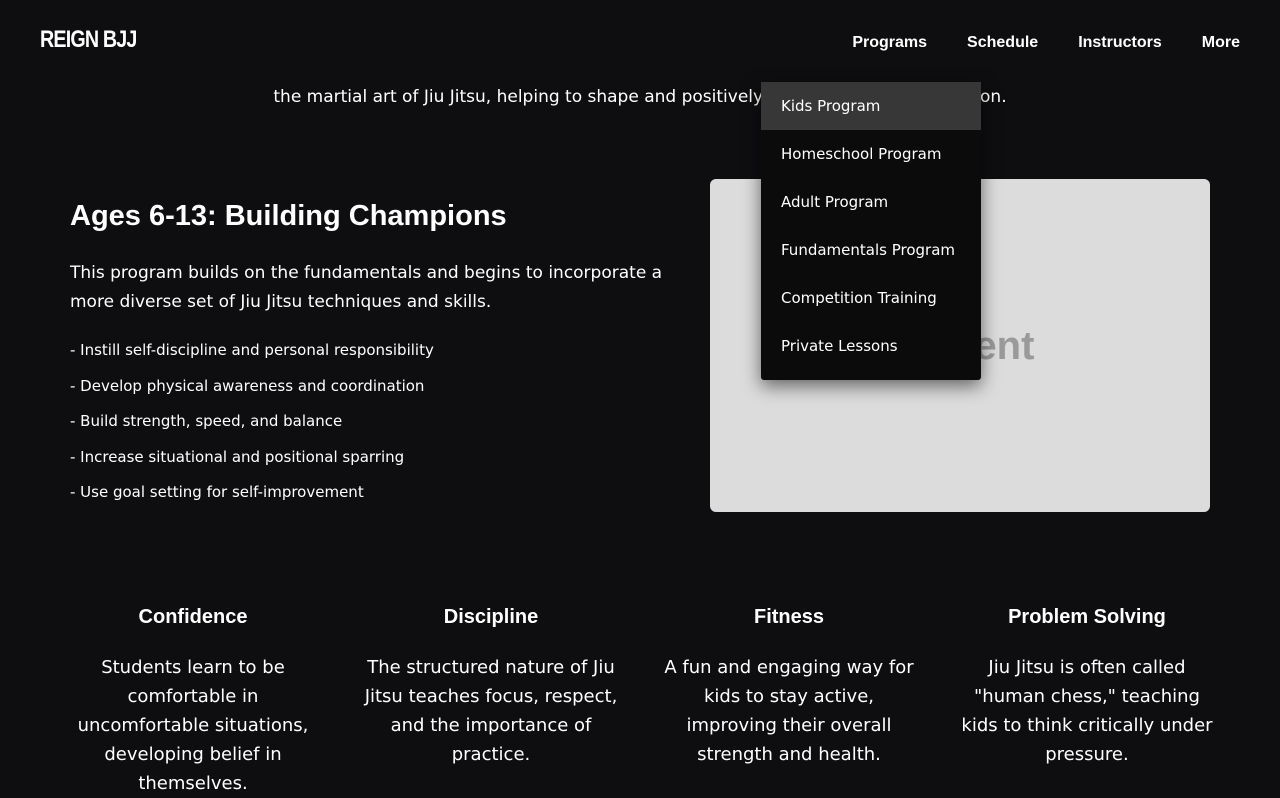  I want to click on menu-item-private-lessons: Private Lessons, so click(871, 346).